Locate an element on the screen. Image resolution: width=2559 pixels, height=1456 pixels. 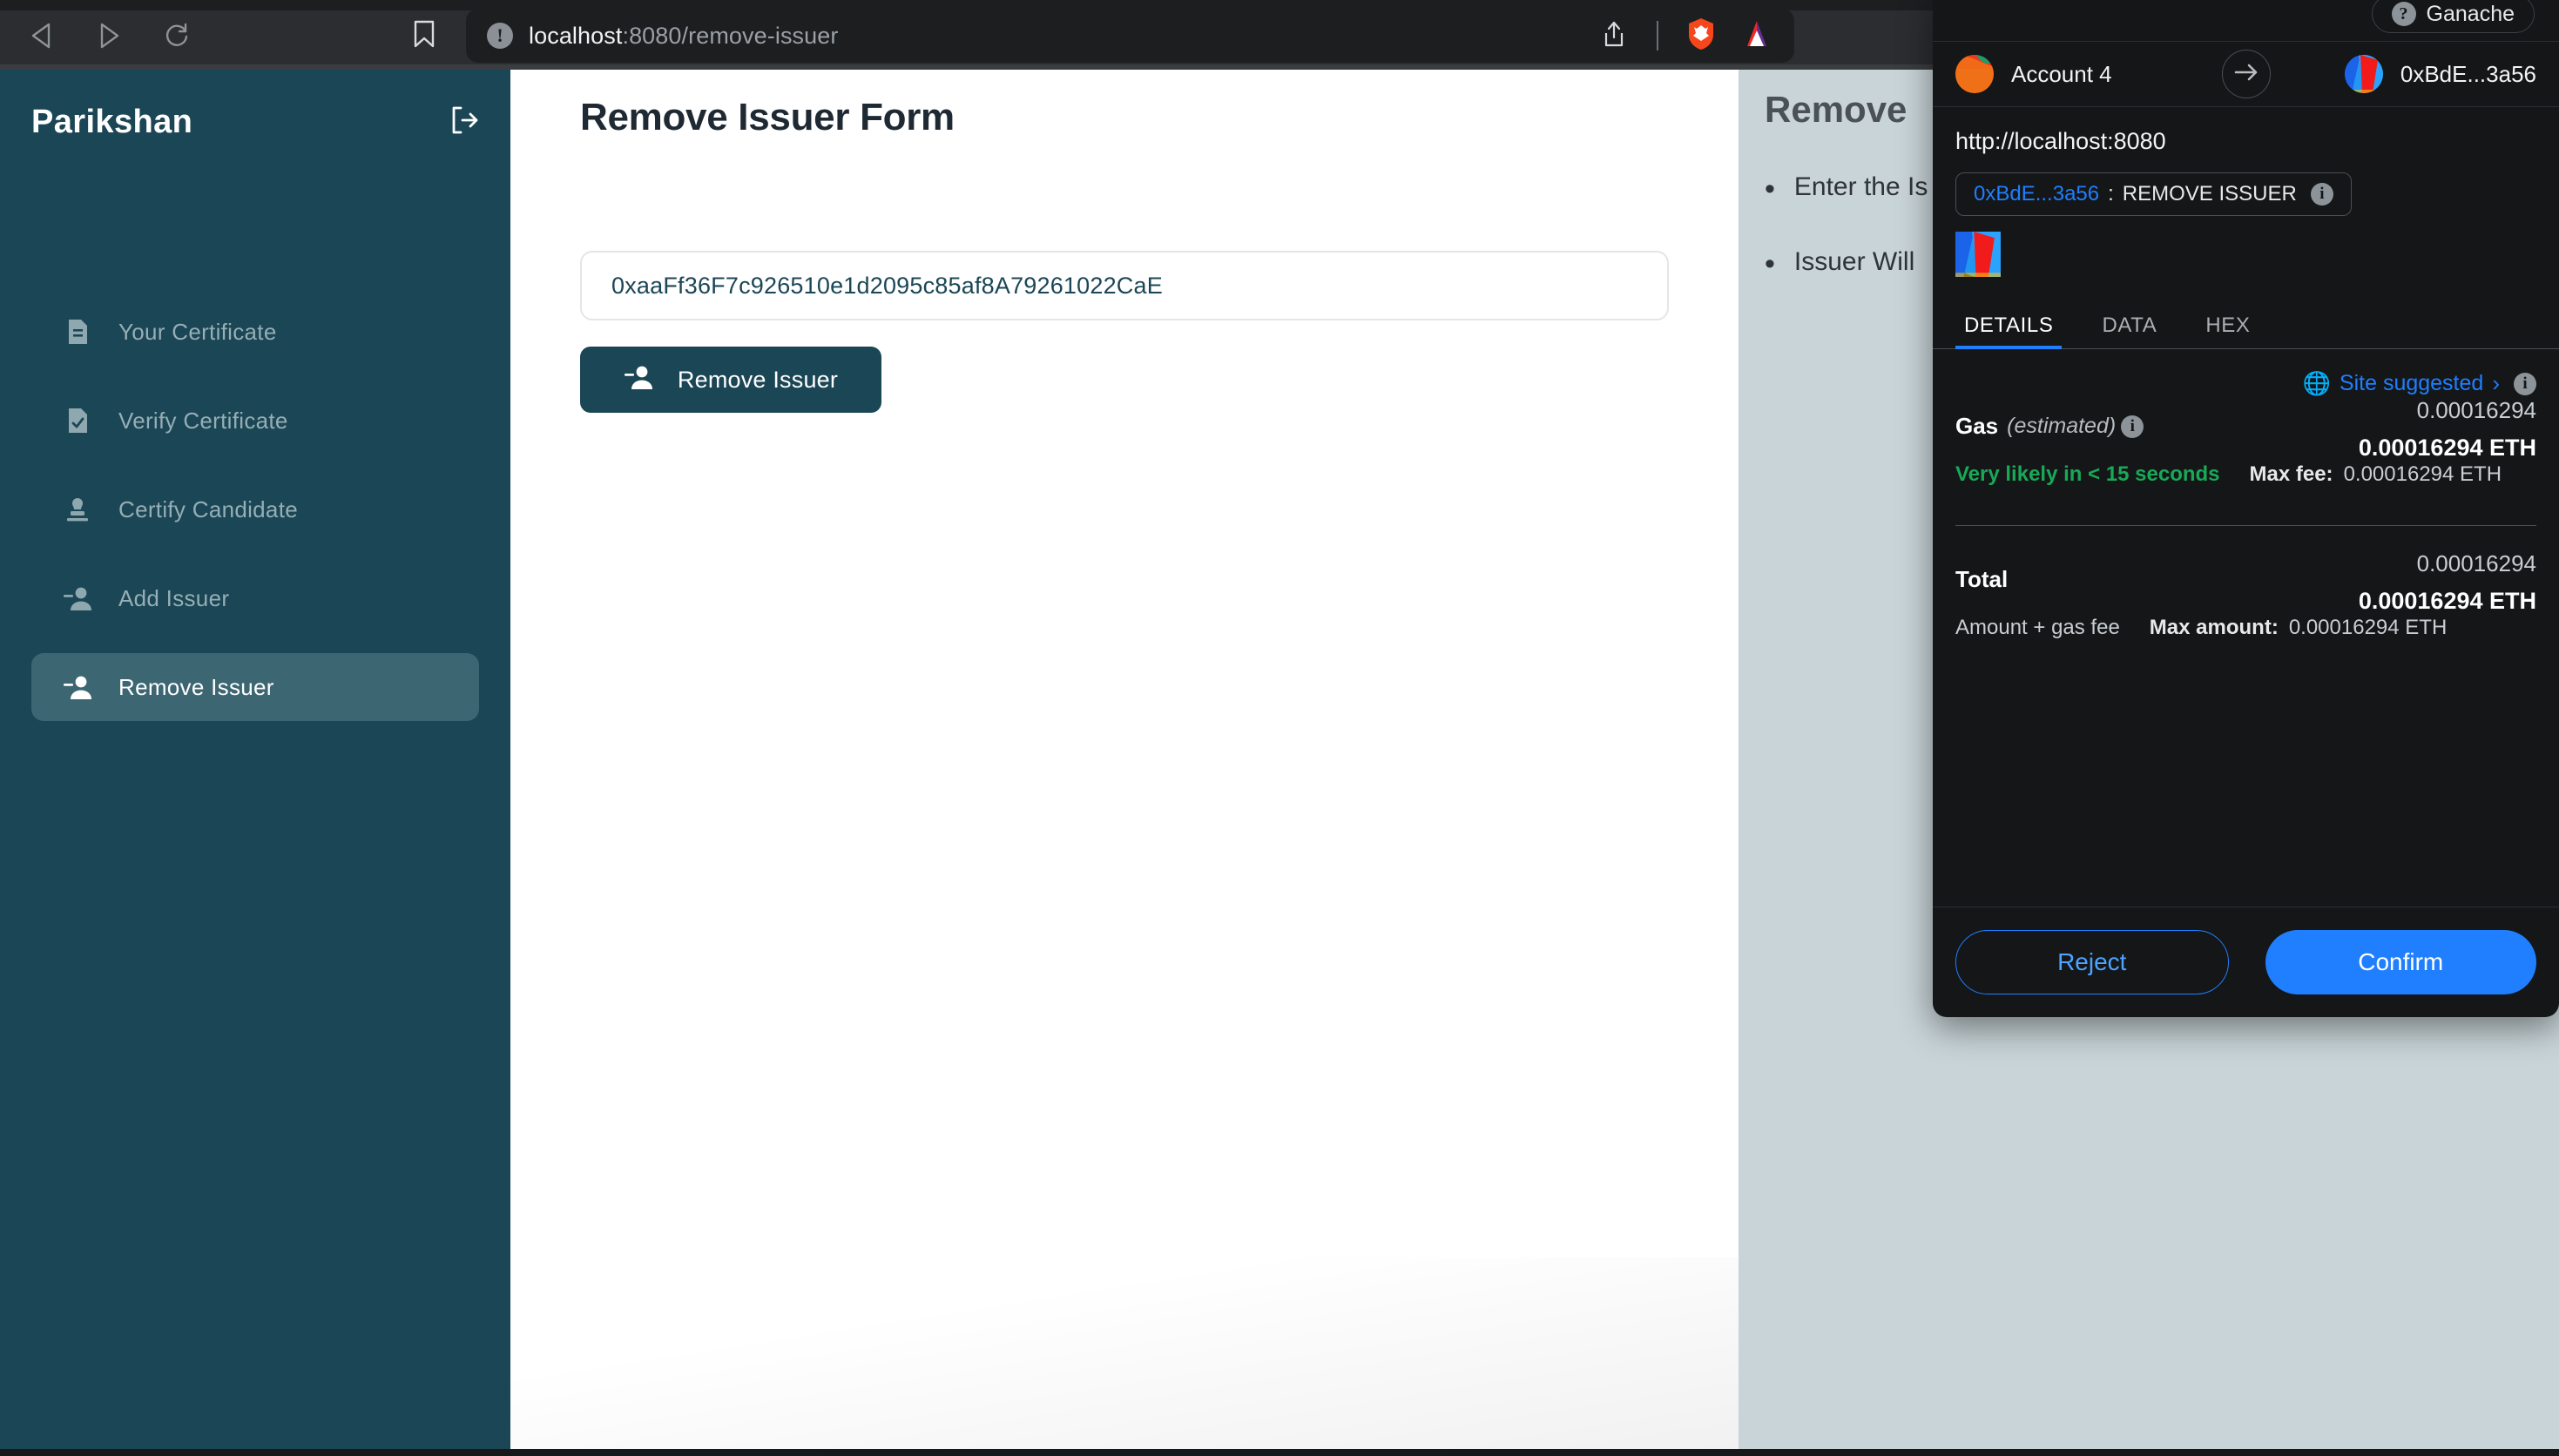
navigation-buttons is located at coordinates (108, 35).